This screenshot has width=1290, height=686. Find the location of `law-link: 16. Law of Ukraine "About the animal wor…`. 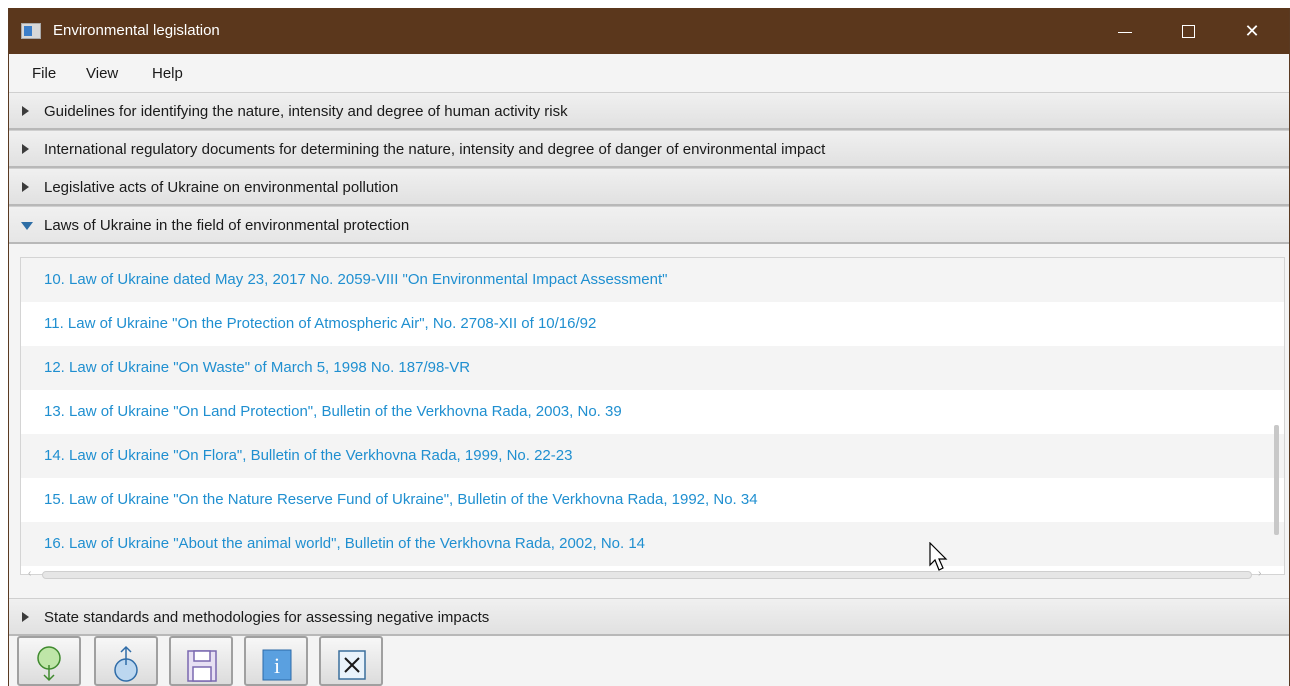

law-link: 16. Law of Ukraine "About the animal wor… is located at coordinates (344, 543).